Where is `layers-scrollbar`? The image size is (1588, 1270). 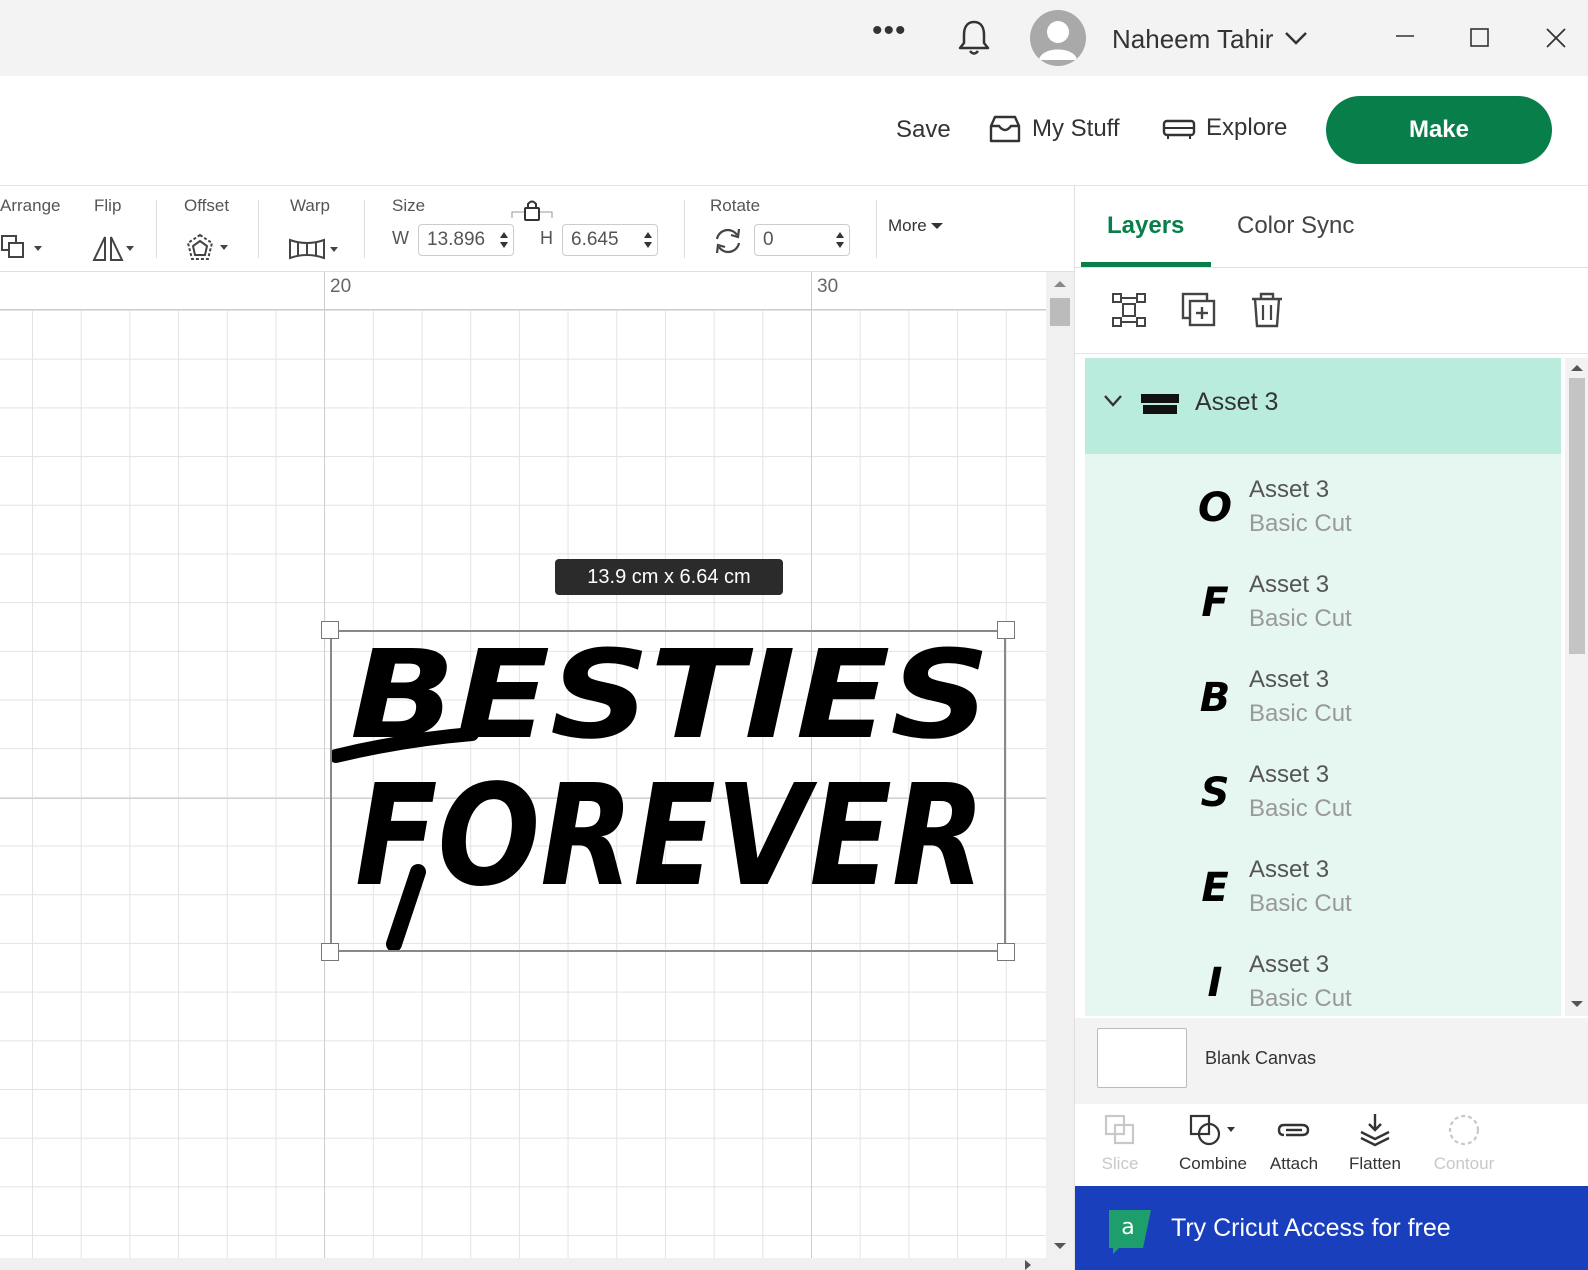 layers-scrollbar is located at coordinates (1576, 687).